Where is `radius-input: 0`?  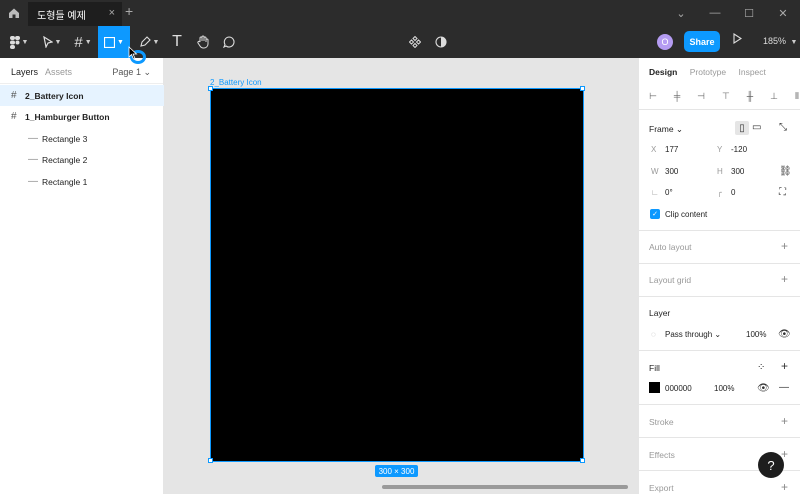 radius-input: 0 is located at coordinates (733, 192).